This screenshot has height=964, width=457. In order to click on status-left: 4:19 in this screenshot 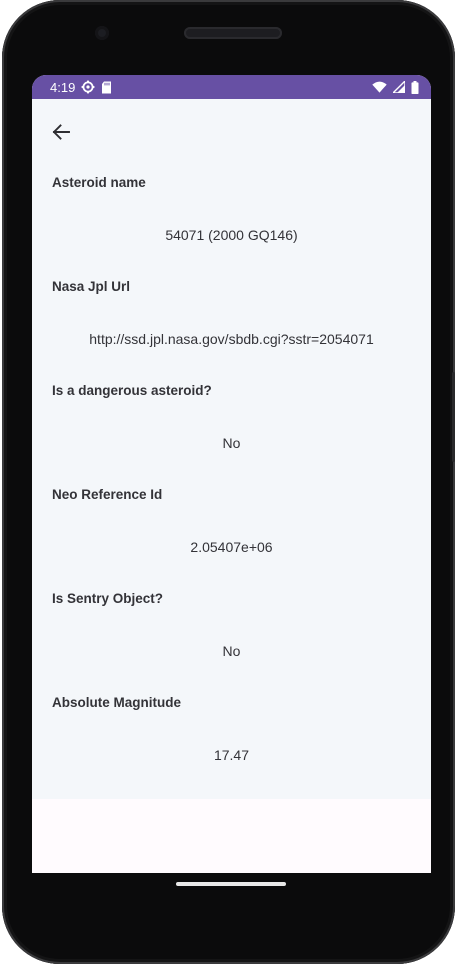, I will do `click(81, 87)`.